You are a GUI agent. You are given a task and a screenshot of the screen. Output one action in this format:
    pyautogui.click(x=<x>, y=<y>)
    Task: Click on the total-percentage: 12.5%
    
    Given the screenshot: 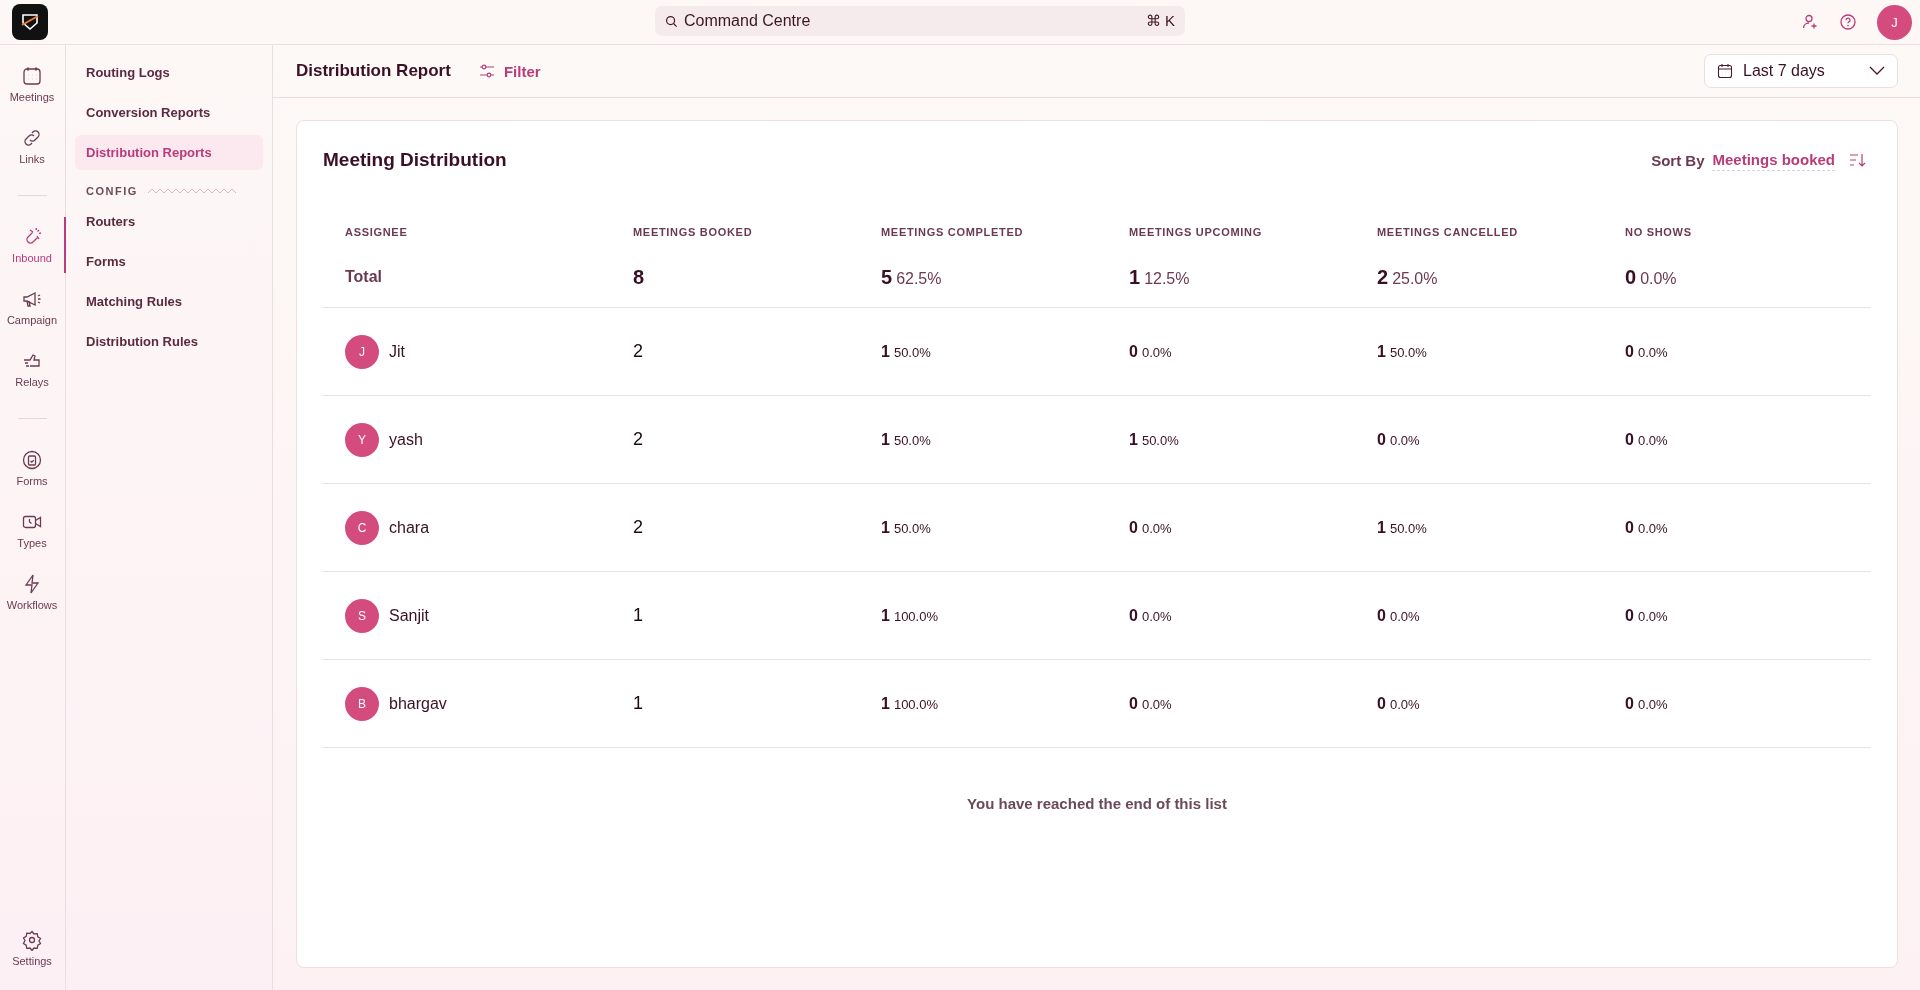 What is the action you would take?
    pyautogui.click(x=1167, y=278)
    